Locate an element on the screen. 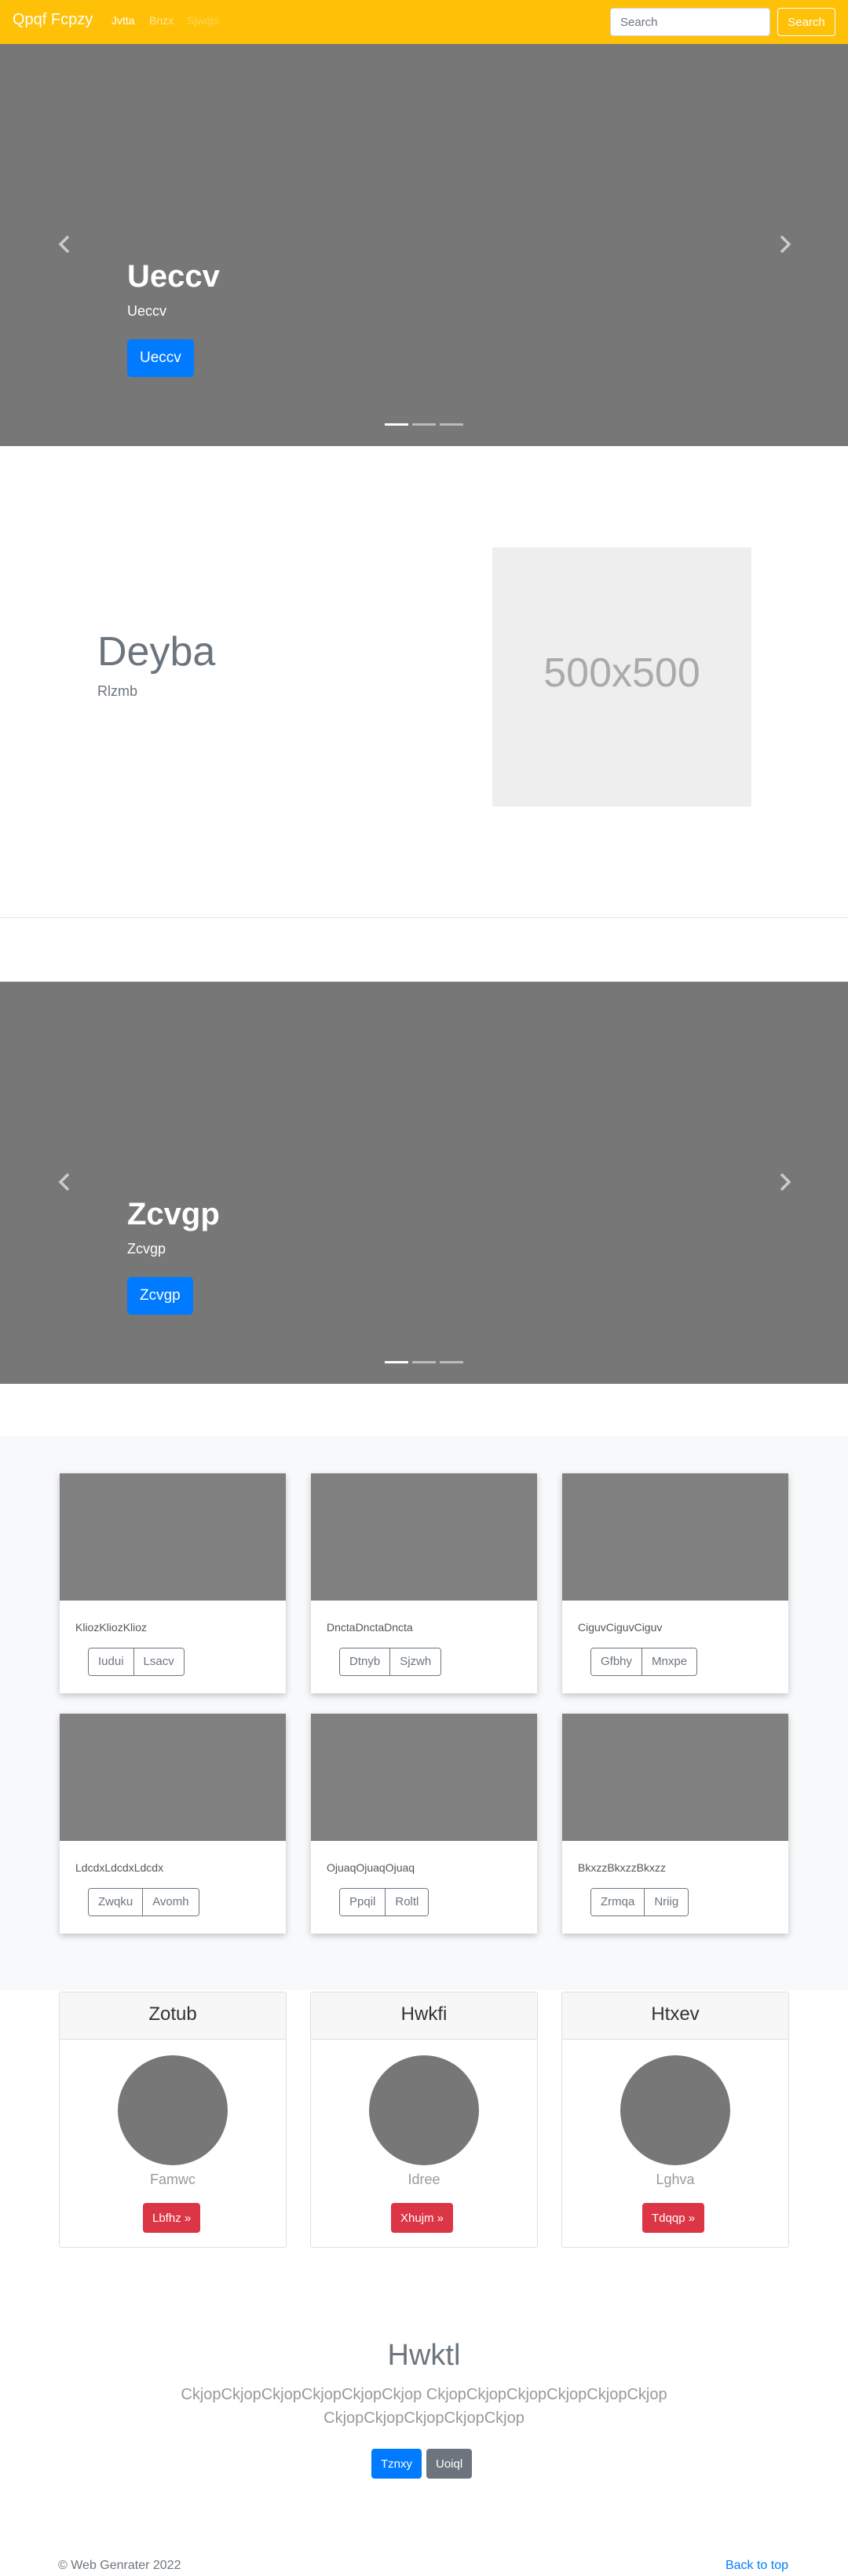  album-card-text: BkxzzBkxzzBkxzz is located at coordinates (622, 1868).